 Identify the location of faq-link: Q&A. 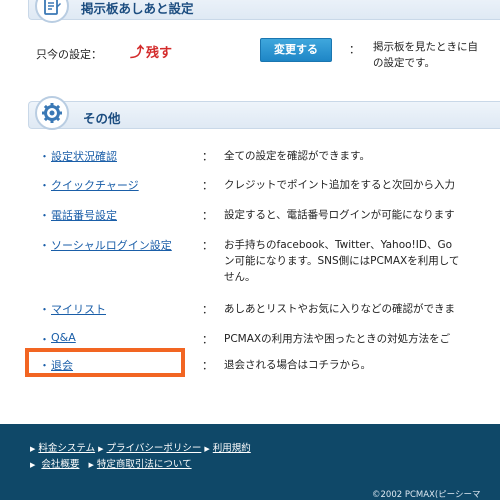
(63, 337).